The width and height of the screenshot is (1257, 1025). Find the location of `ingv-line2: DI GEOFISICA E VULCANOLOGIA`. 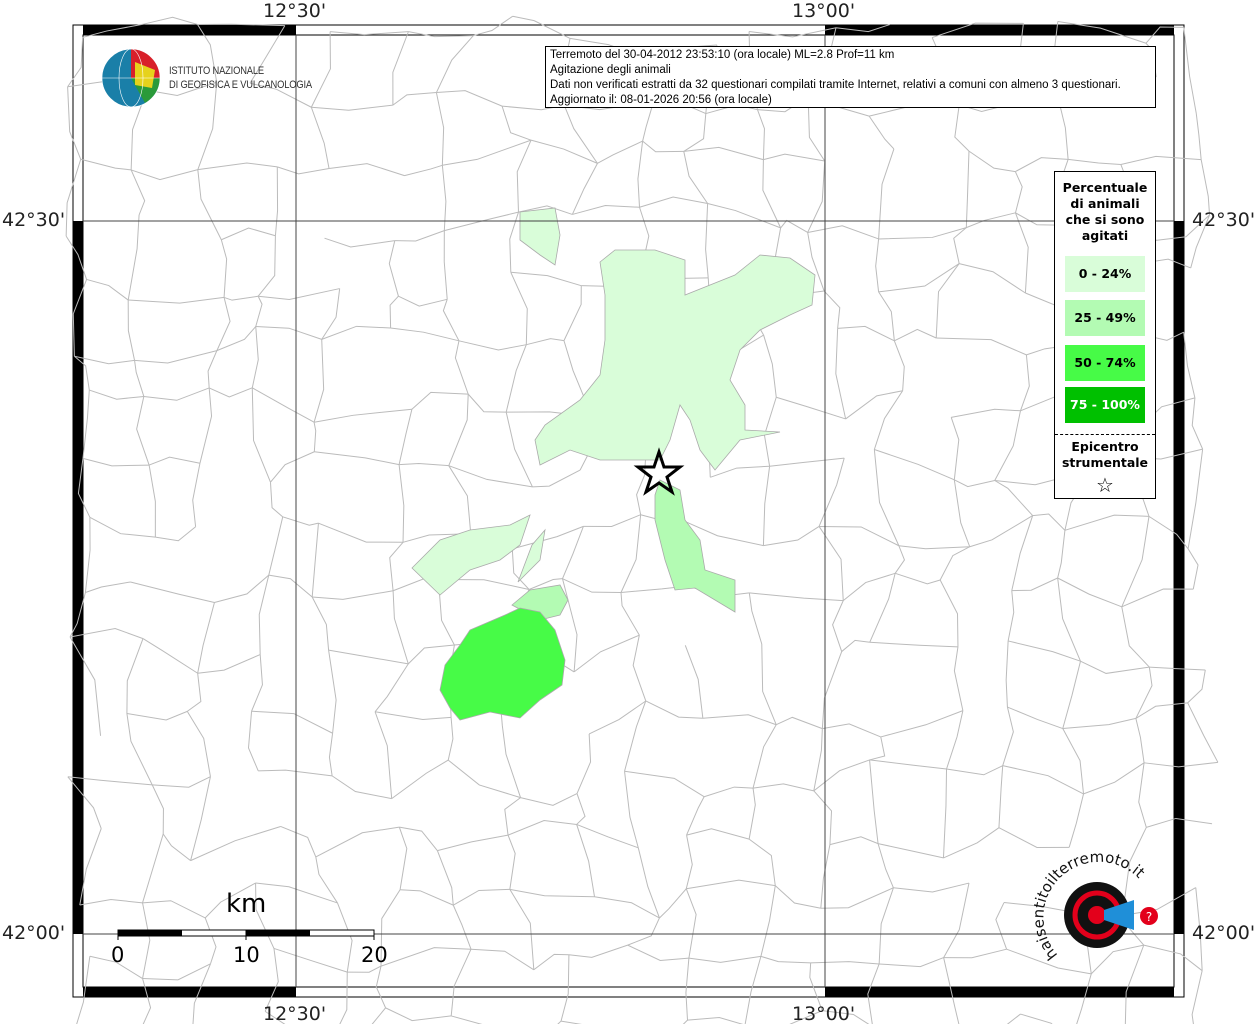

ingv-line2: DI GEOFISICA E VULCANOLOGIA is located at coordinates (240, 85).